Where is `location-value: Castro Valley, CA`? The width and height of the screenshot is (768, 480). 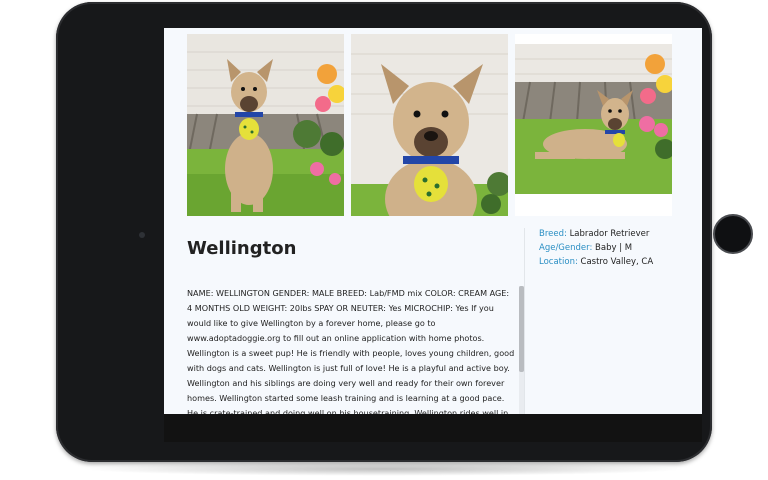 location-value: Castro Valley, CA is located at coordinates (617, 262).